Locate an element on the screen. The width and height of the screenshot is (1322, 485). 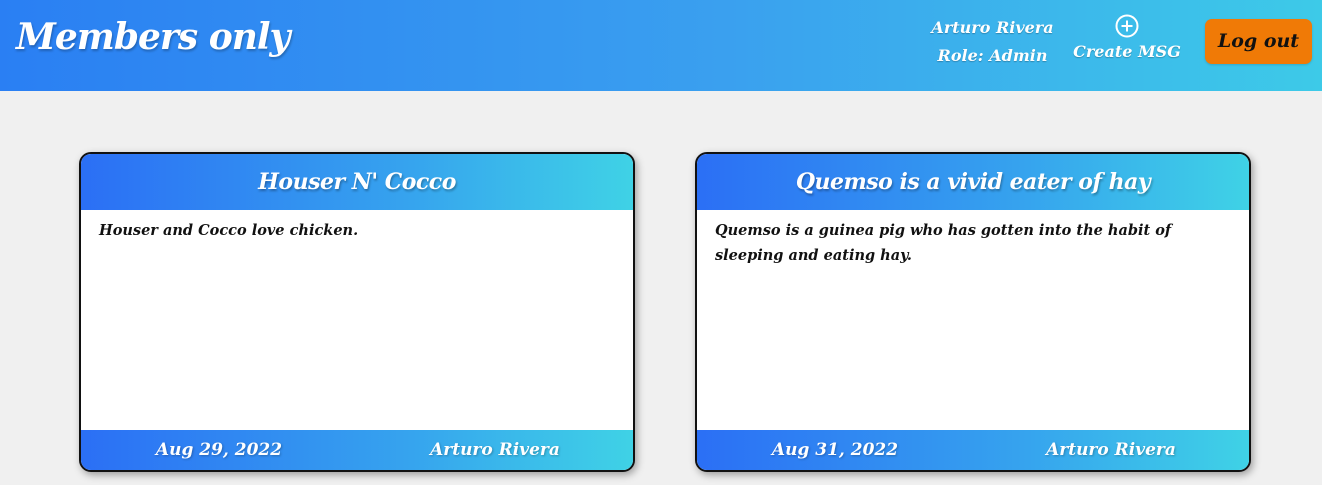
create-message-link: Create MSG is located at coordinates (1127, 37).